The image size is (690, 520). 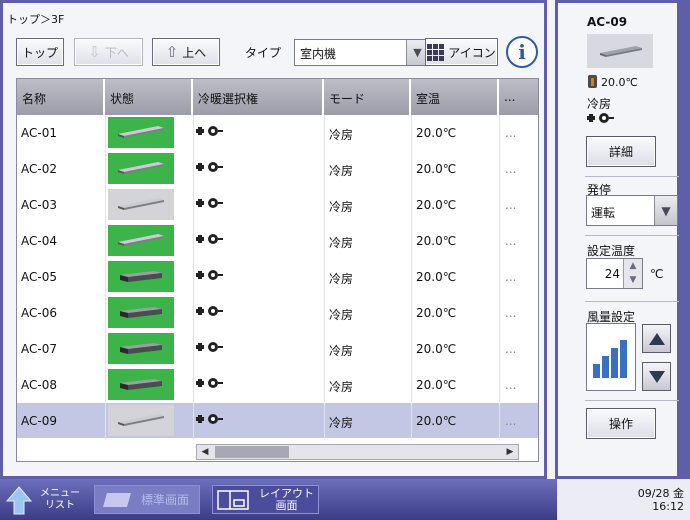 What do you see at coordinates (61, 97) in the screenshot?
I see `column-header-name: 名称` at bounding box center [61, 97].